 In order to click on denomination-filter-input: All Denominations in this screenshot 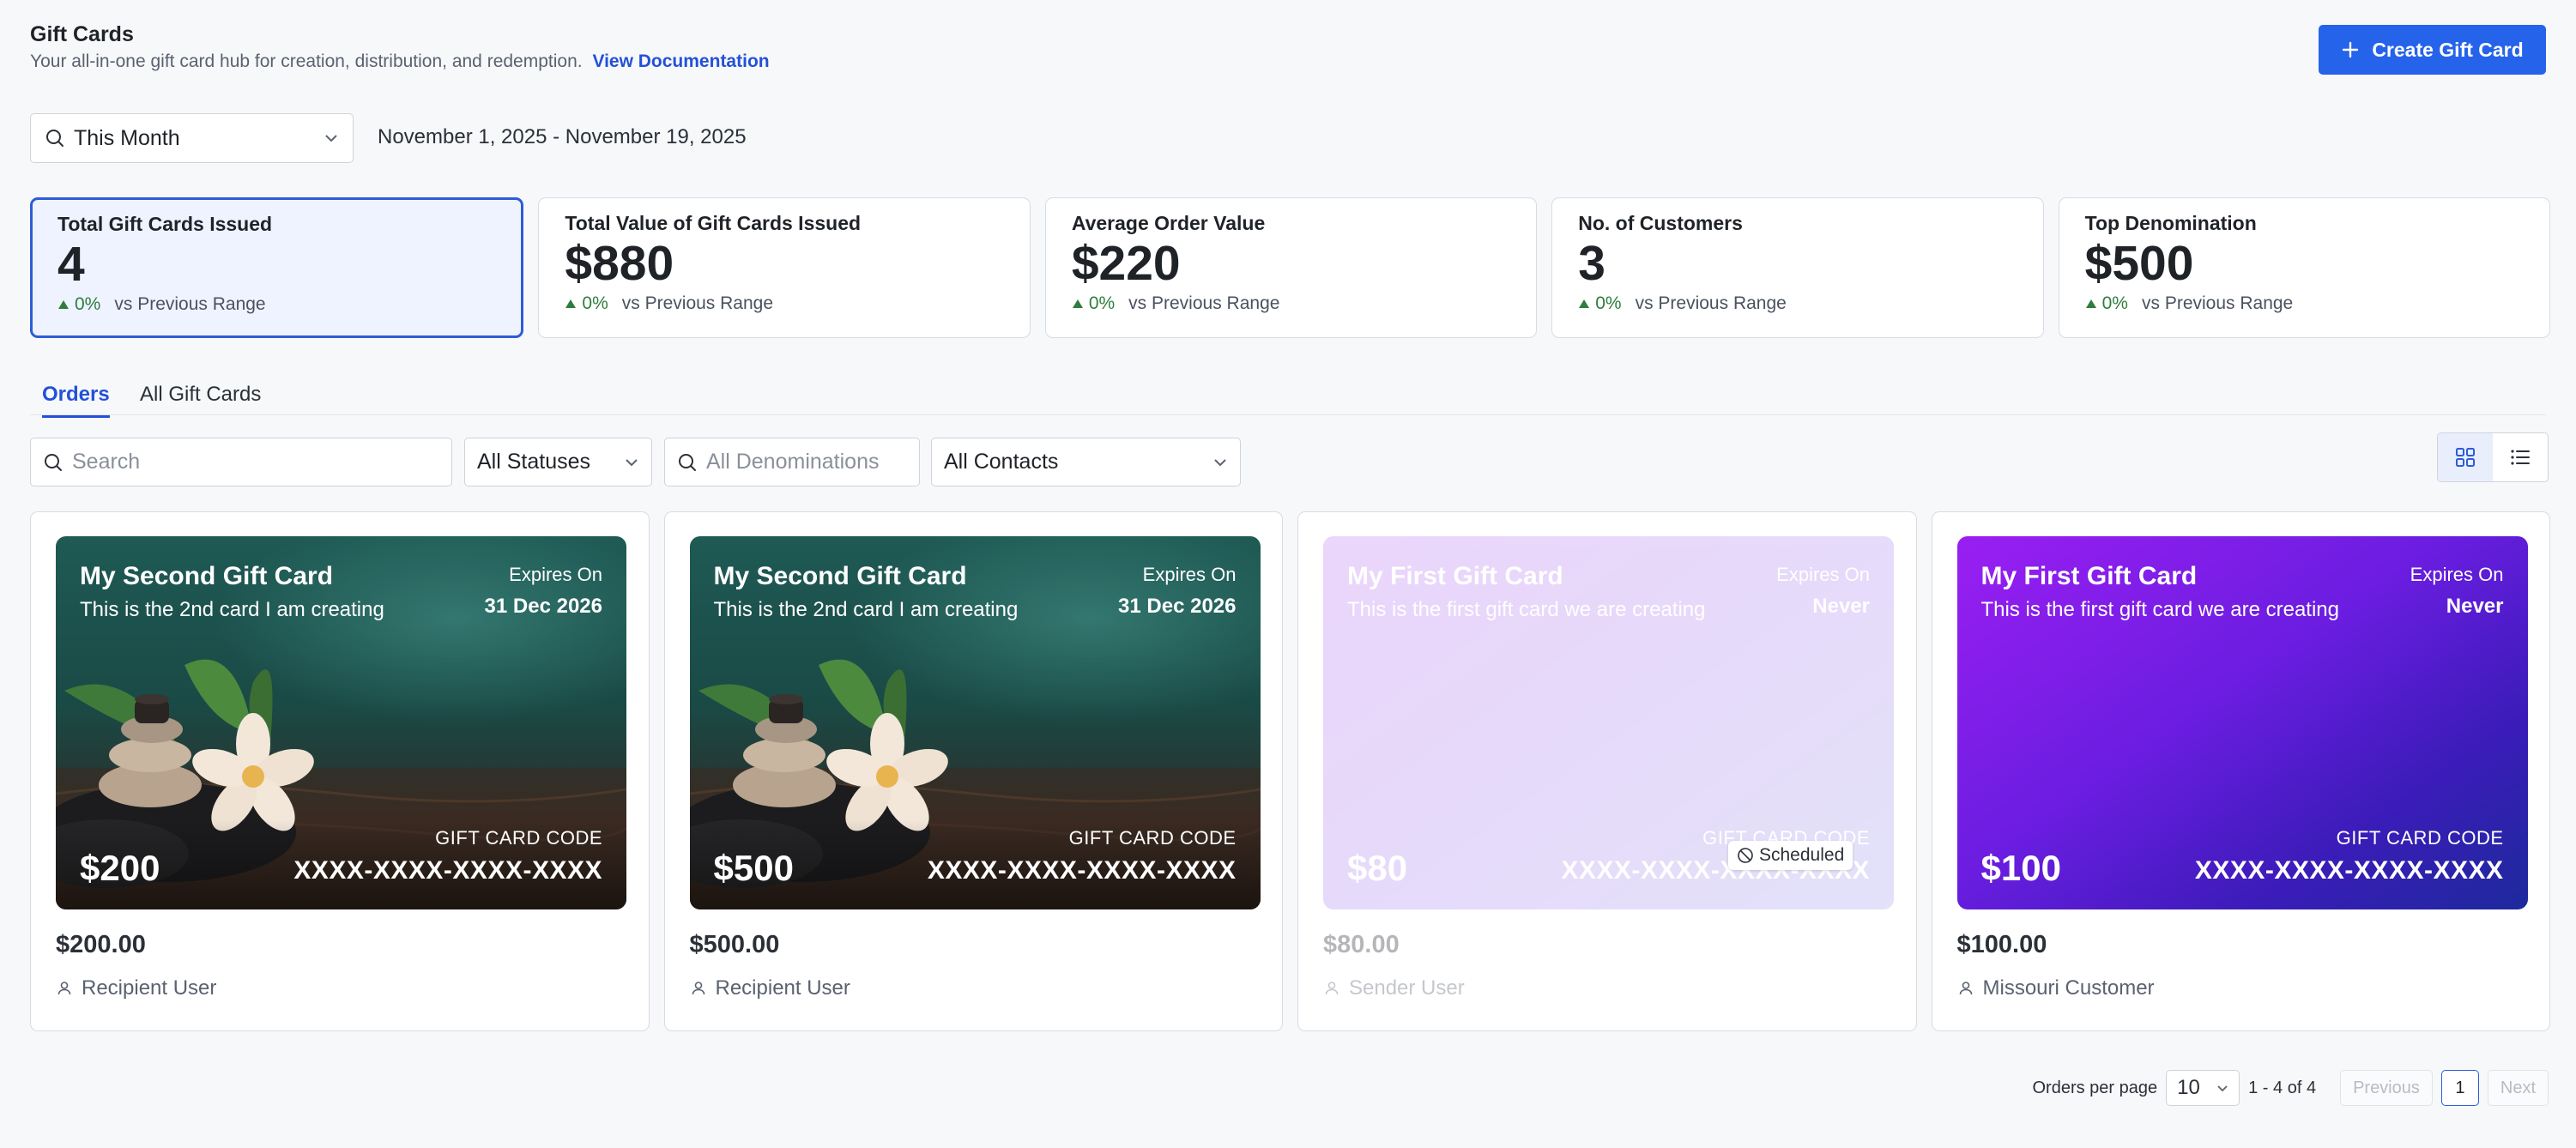, I will do `click(792, 462)`.